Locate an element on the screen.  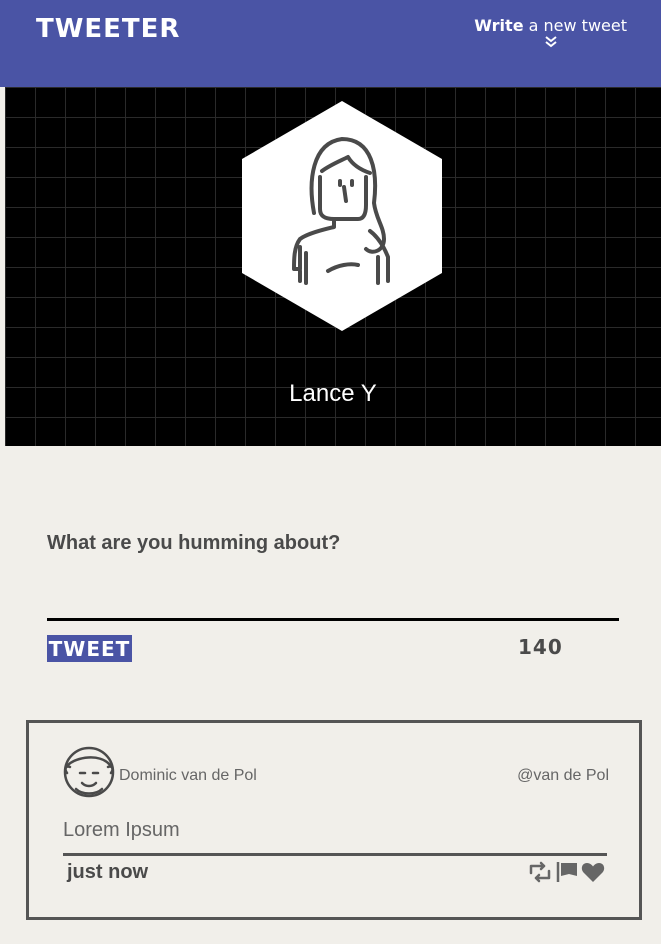
tweet-handle: @van de Pol is located at coordinates (563, 775).